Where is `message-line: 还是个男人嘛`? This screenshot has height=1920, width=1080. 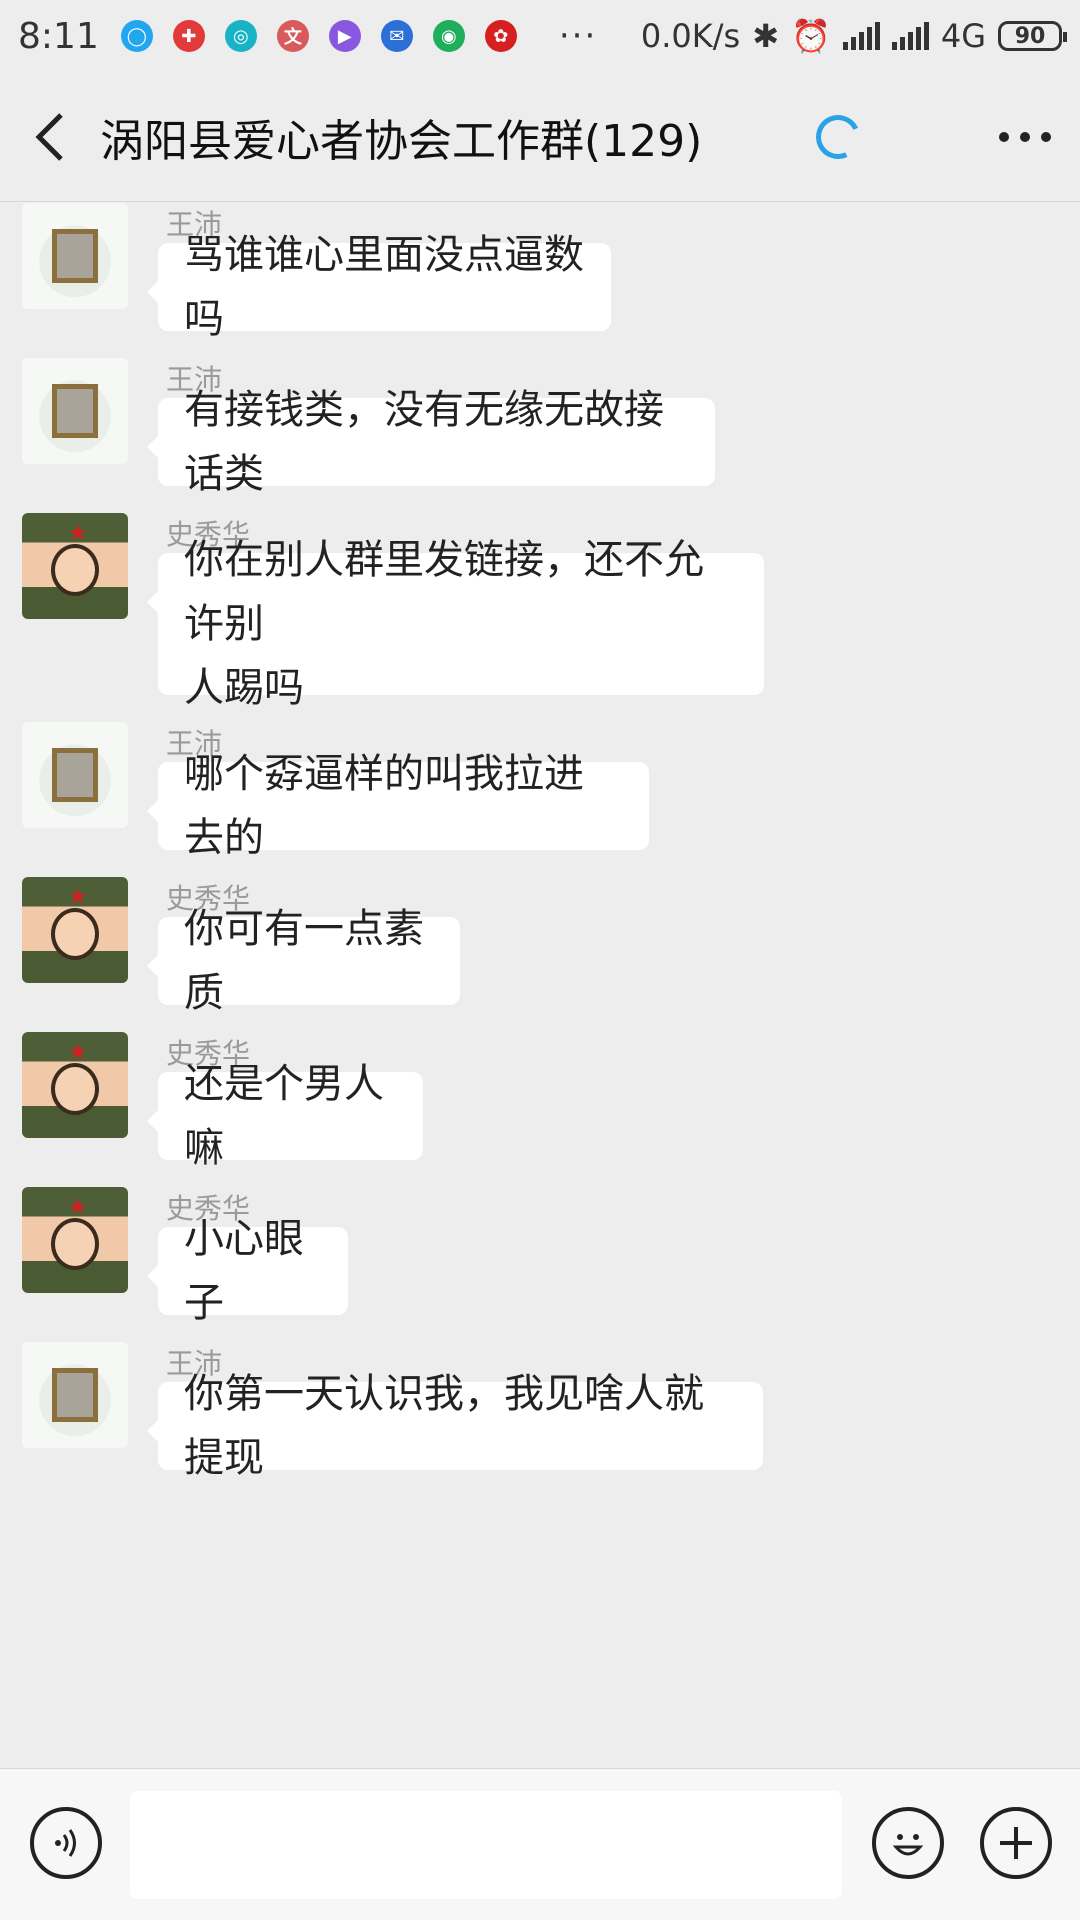
message-line: 还是个男人嘛 is located at coordinates (284, 1116).